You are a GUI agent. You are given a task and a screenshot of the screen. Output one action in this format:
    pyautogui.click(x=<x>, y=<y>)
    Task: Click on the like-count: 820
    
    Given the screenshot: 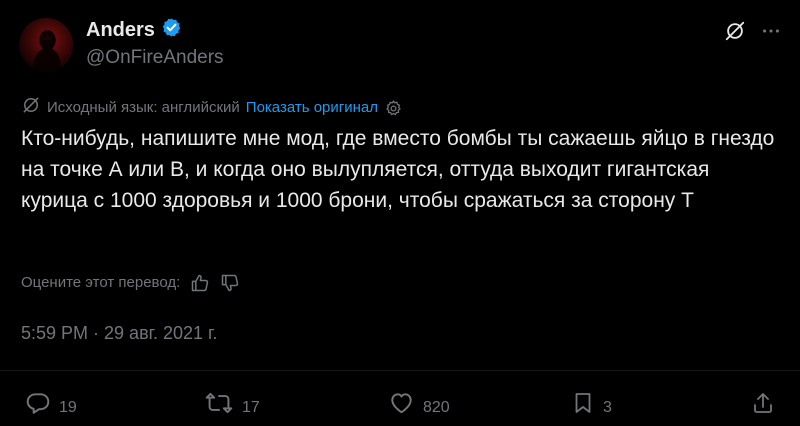 What is the action you would take?
    pyautogui.click(x=436, y=407)
    